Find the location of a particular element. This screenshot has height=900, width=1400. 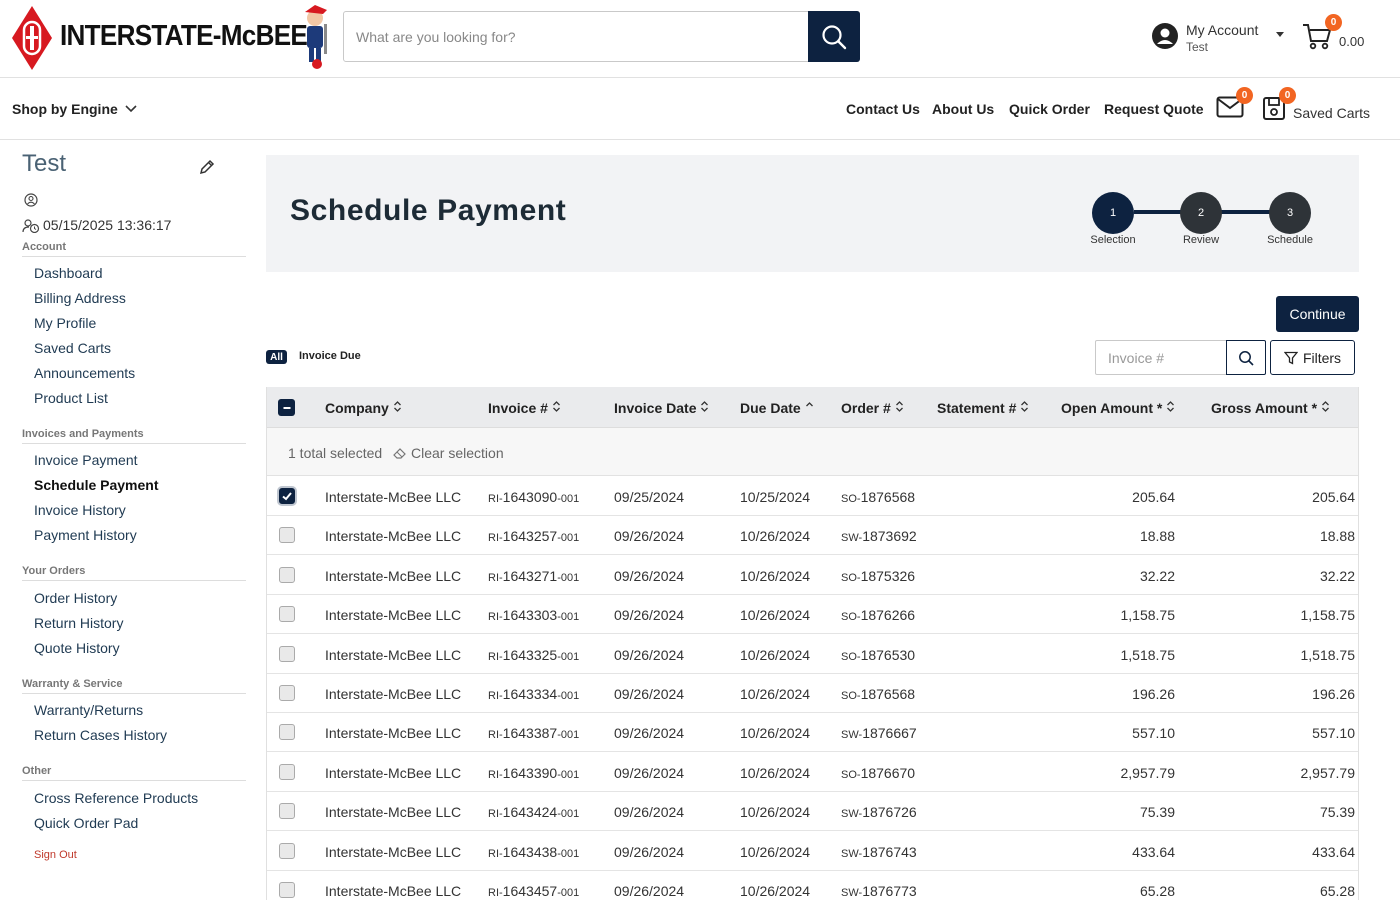

cell-invoice-number: RI-1643334-001 is located at coordinates (533, 694).